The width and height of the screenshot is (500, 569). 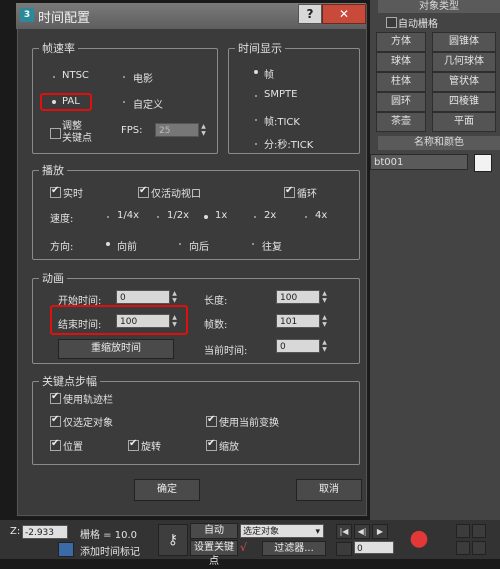 I want to click on active-viewport-label: 仅活动视口, so click(x=176, y=194).